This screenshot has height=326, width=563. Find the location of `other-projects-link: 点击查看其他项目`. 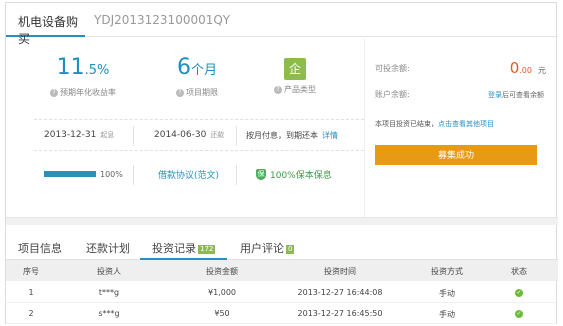

other-projects-link: 点击查看其他项目 is located at coordinates (466, 124).